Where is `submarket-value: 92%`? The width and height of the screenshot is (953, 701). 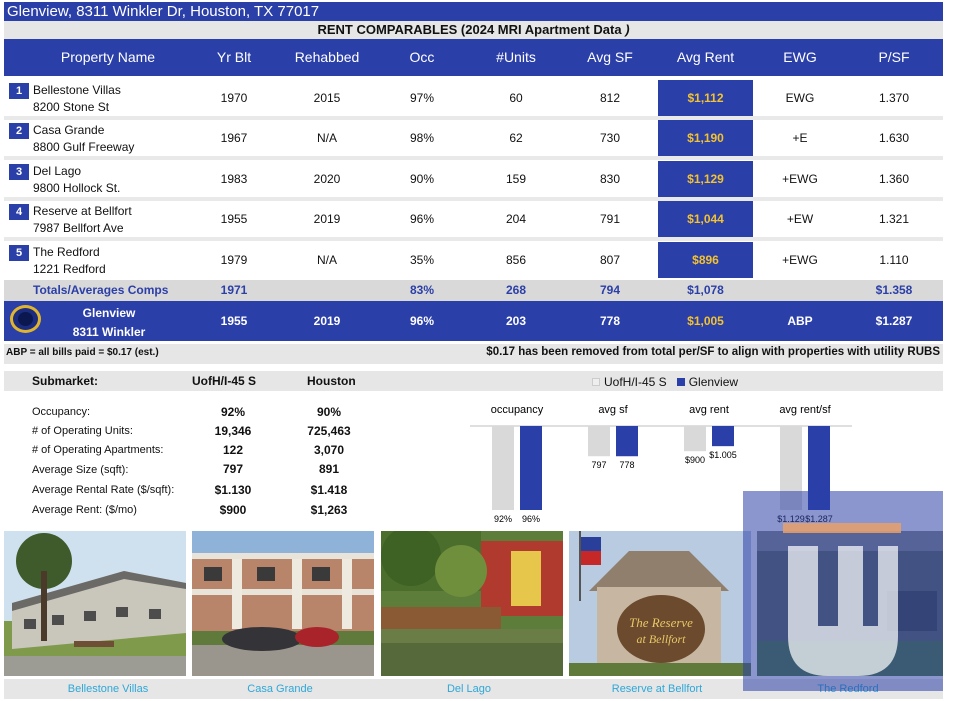 submarket-value: 92% is located at coordinates (233, 412).